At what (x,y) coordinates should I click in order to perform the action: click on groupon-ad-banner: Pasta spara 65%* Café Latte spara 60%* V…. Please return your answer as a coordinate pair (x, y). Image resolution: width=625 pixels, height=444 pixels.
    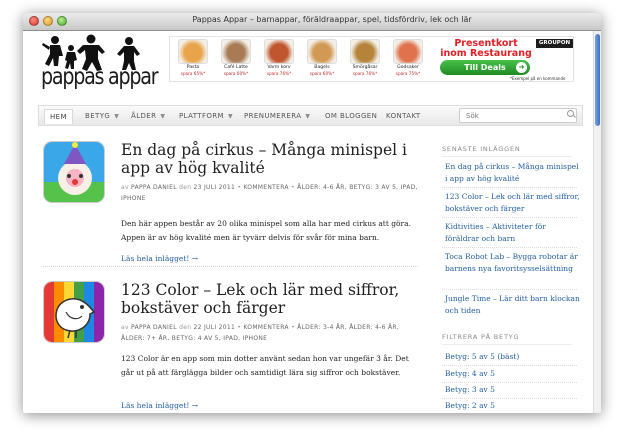
    Looking at the image, I should click on (371, 59).